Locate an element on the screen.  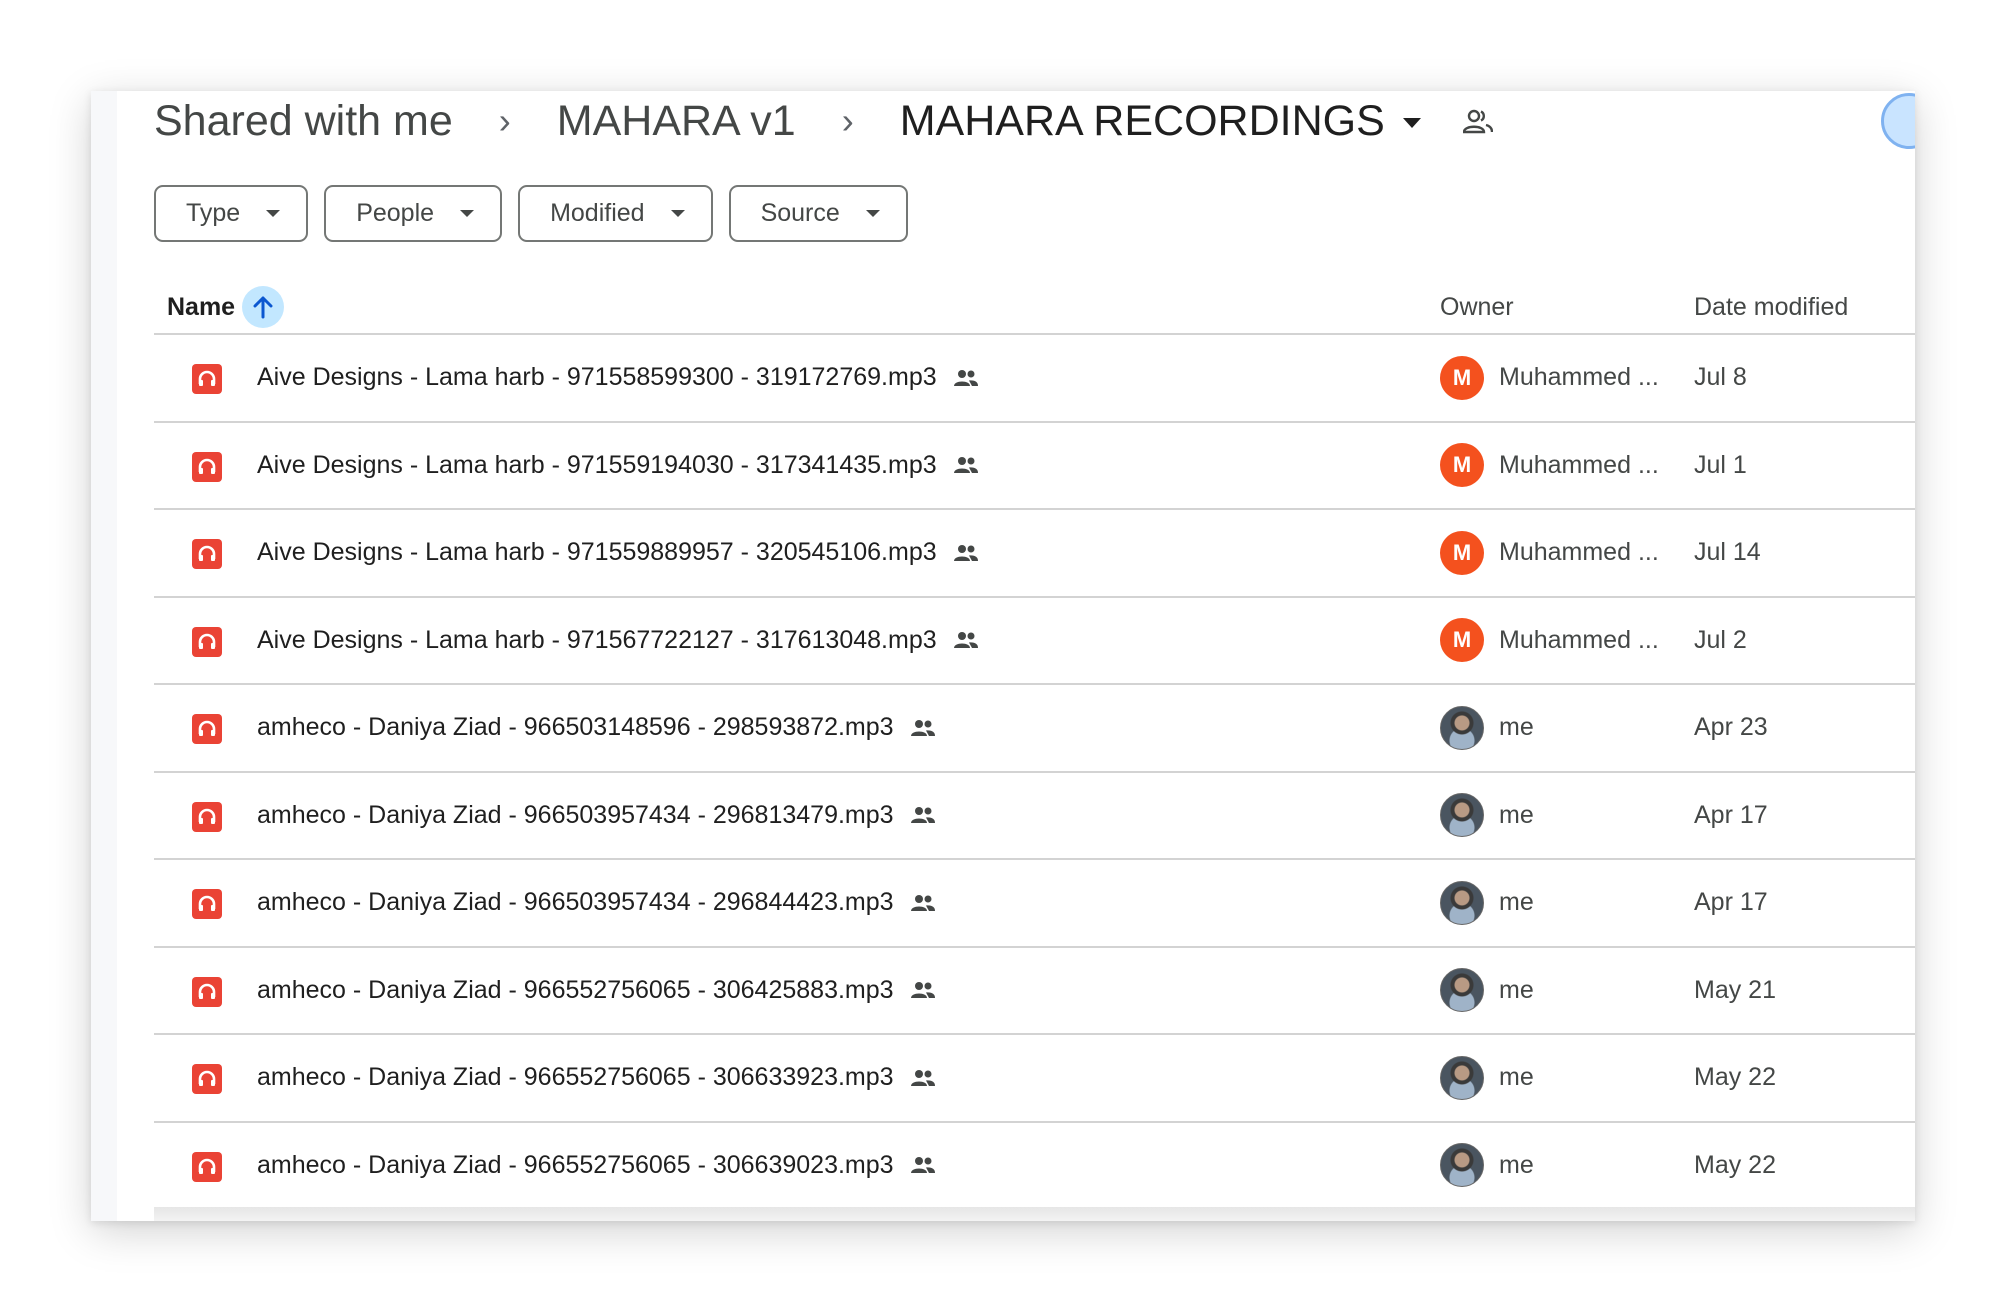
column-header-date-modified: Date modified is located at coordinates (1771, 307).